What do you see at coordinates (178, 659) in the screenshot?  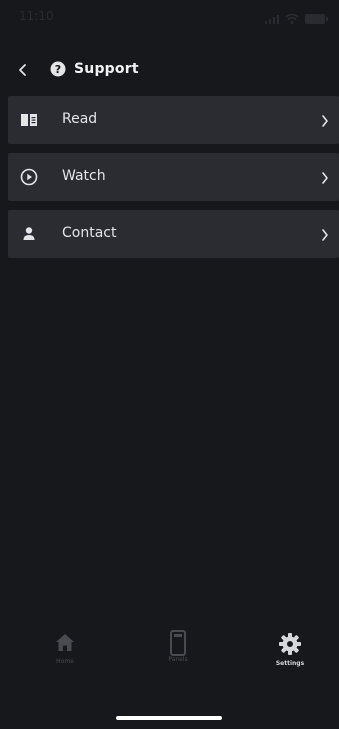 I see `tab-label: Panels` at bounding box center [178, 659].